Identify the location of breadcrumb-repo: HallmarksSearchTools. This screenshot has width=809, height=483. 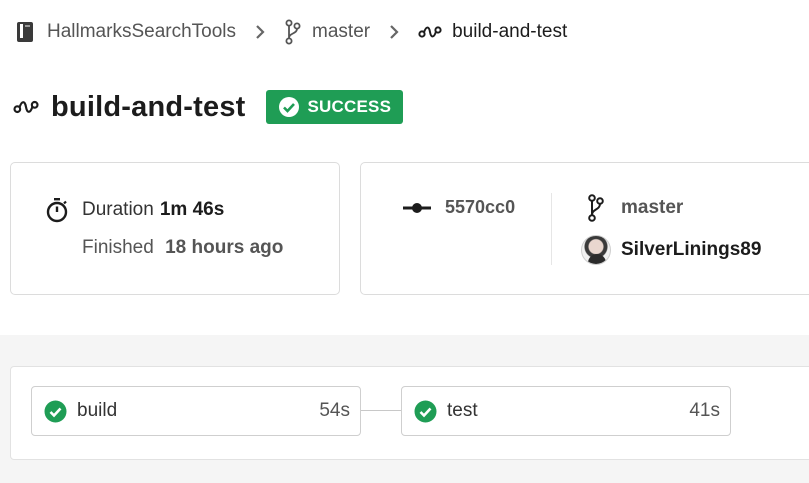
(124, 32).